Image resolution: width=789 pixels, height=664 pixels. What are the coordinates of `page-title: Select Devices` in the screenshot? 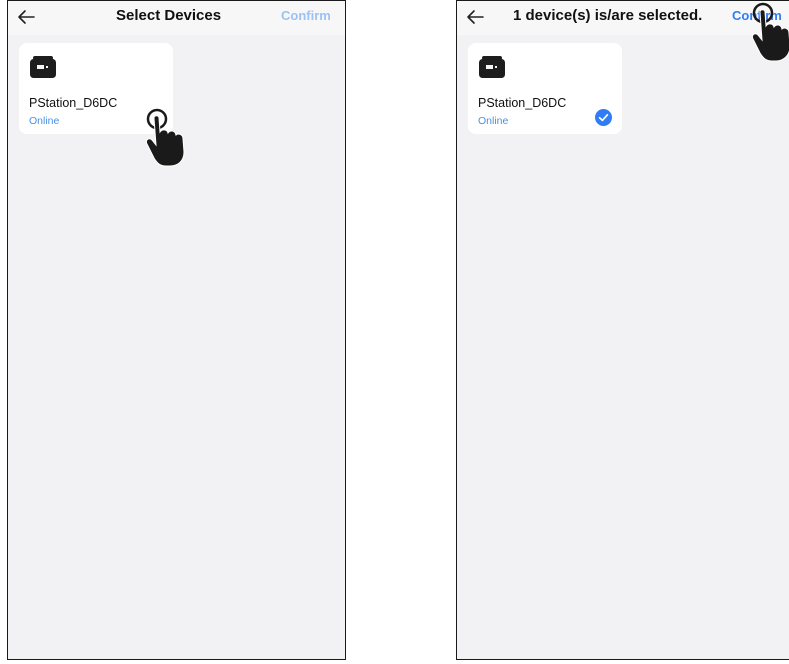 It's located at (169, 15).